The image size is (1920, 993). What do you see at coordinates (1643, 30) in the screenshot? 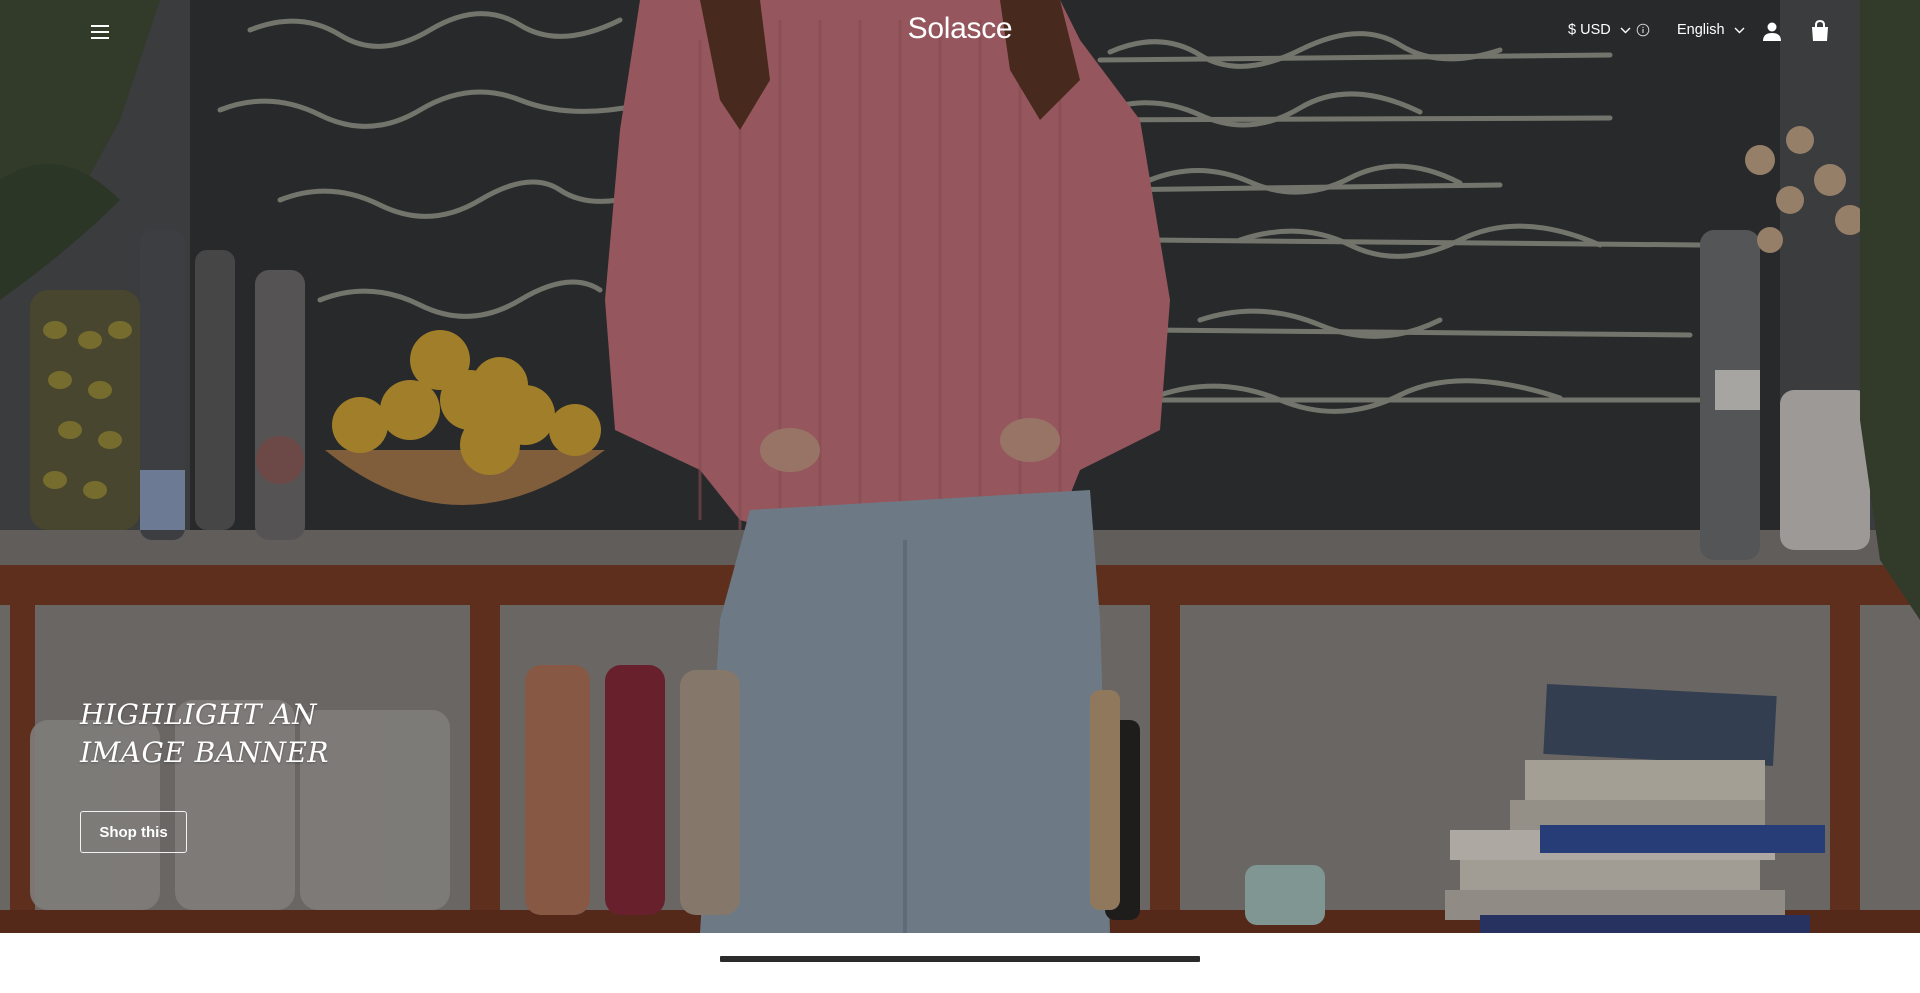
I see `info-icon` at bounding box center [1643, 30].